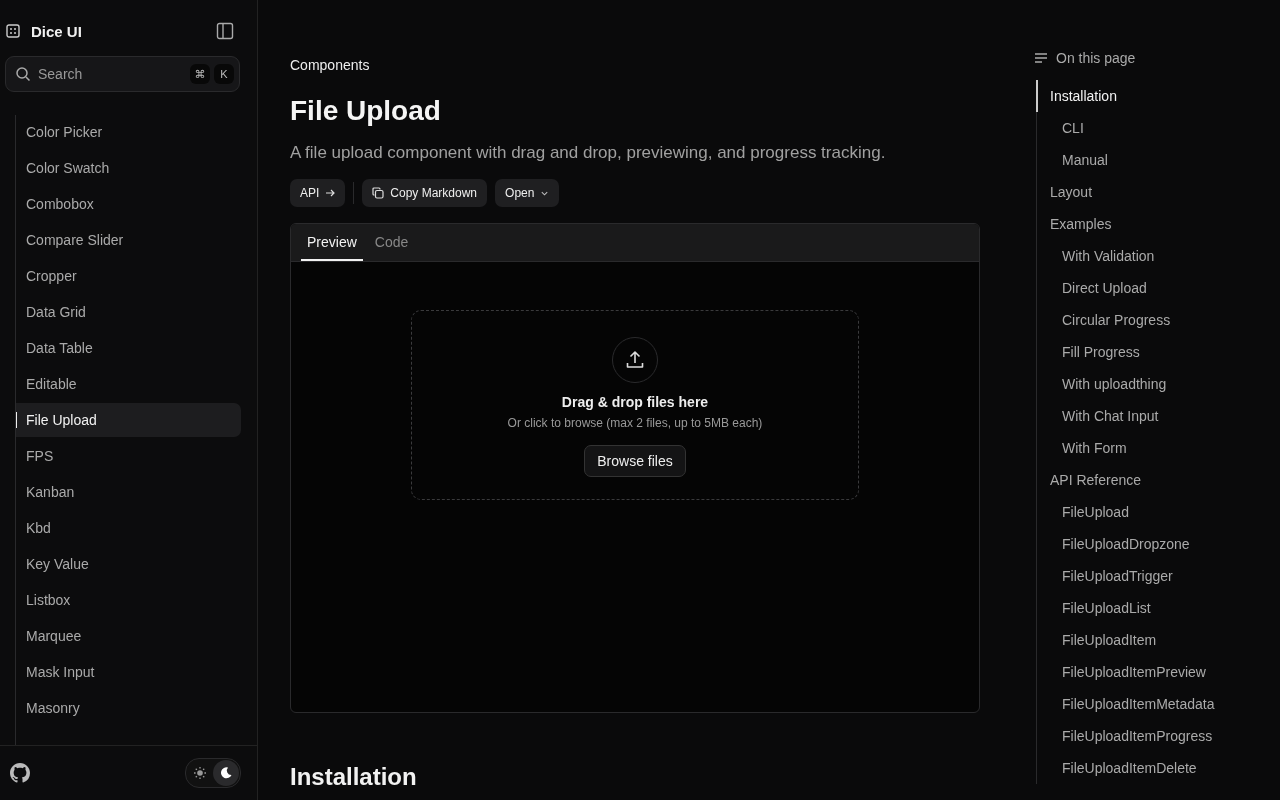 This screenshot has height=800, width=1280. Describe the element at coordinates (1158, 736) in the screenshot. I see `toc-link: FileUploadItemProgress` at that location.